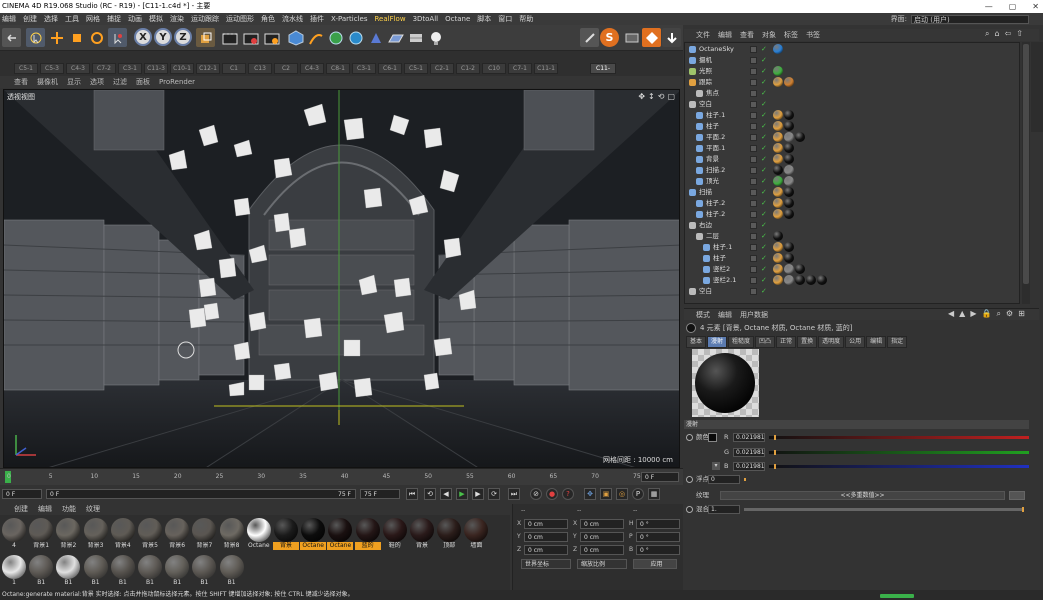 The width and height of the screenshot is (1043, 600). What do you see at coordinates (855, 342) in the screenshot?
I see `attribute-tab: 公用` at bounding box center [855, 342].